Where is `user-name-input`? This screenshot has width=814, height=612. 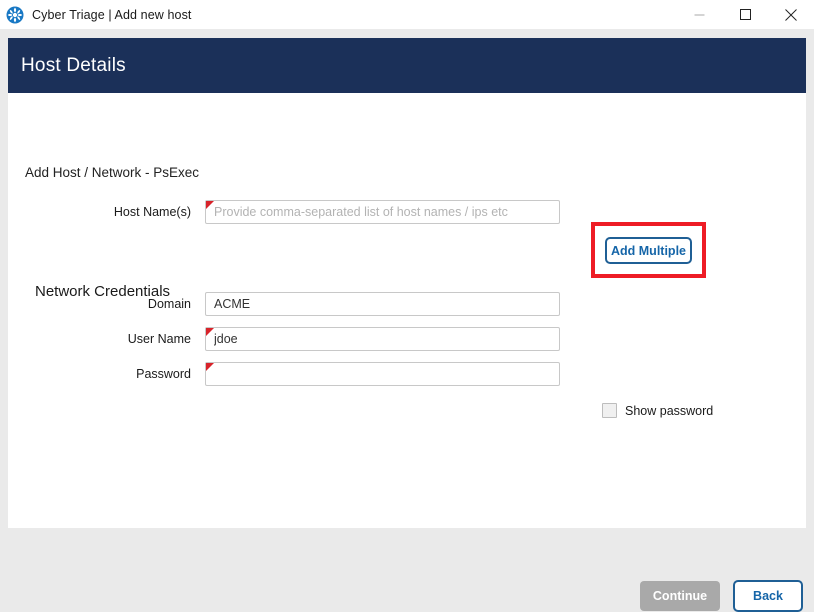
user-name-input is located at coordinates (382, 339).